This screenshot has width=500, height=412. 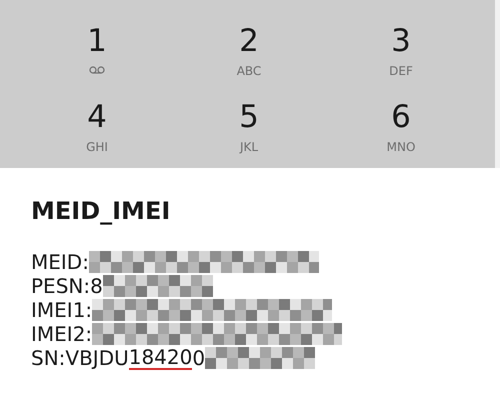 I want to click on info-label: SN:VBJDU, so click(x=80, y=358).